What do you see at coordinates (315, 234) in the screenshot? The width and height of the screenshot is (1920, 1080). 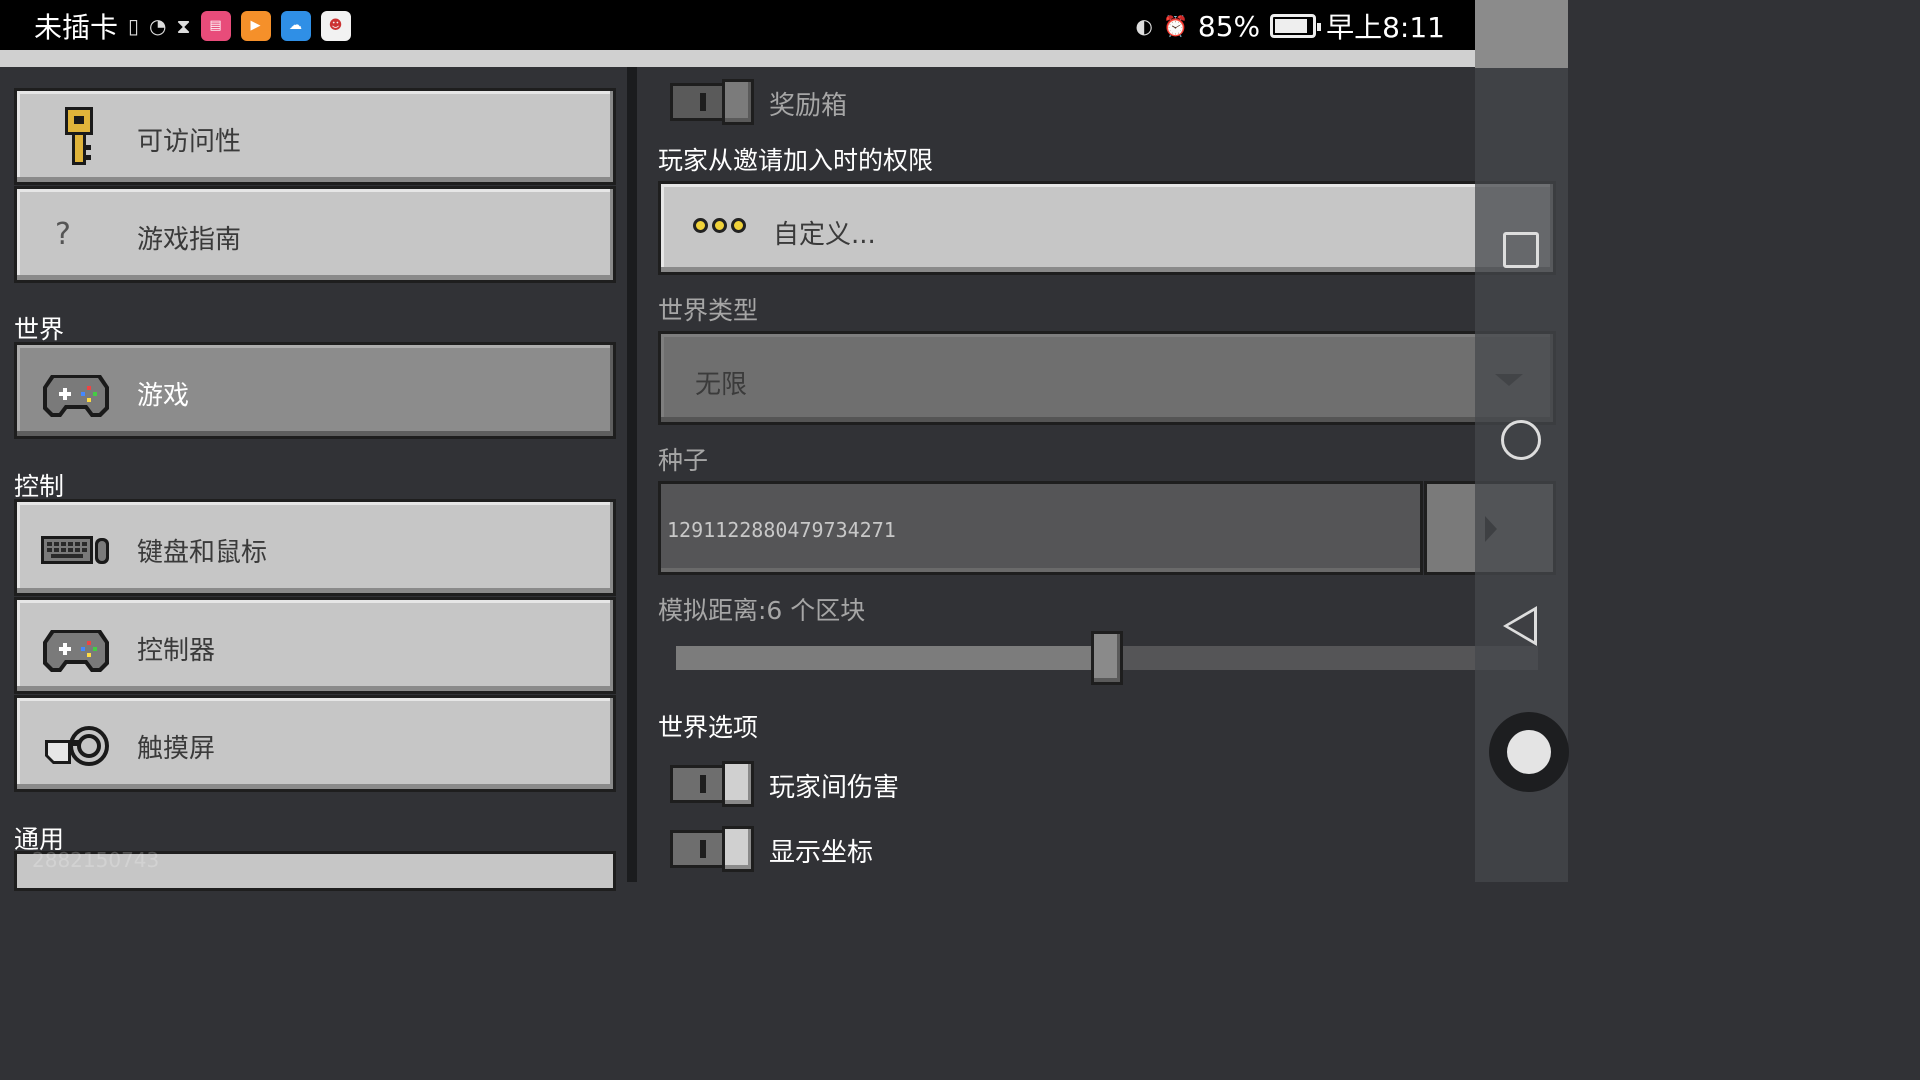 I see `sidebar-item-how-to-play: ? 游戏指南` at bounding box center [315, 234].